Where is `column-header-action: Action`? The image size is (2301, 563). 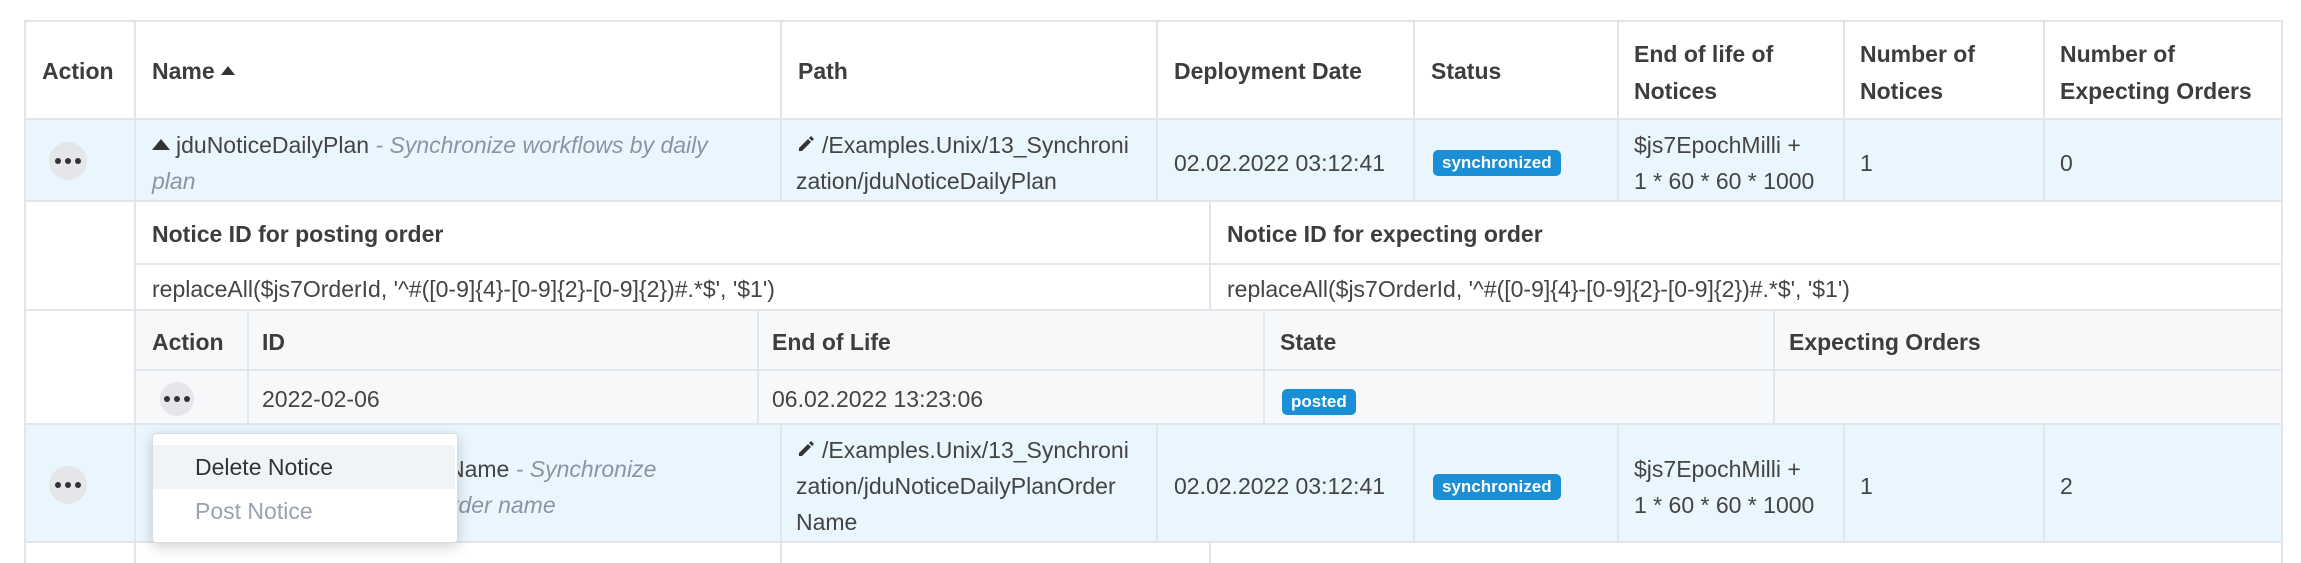 column-header-action: Action is located at coordinates (78, 71).